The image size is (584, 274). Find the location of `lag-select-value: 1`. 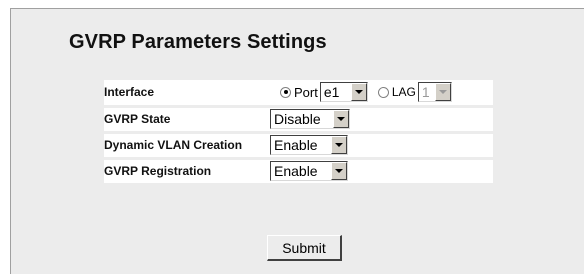

lag-select-value: 1 is located at coordinates (425, 92).